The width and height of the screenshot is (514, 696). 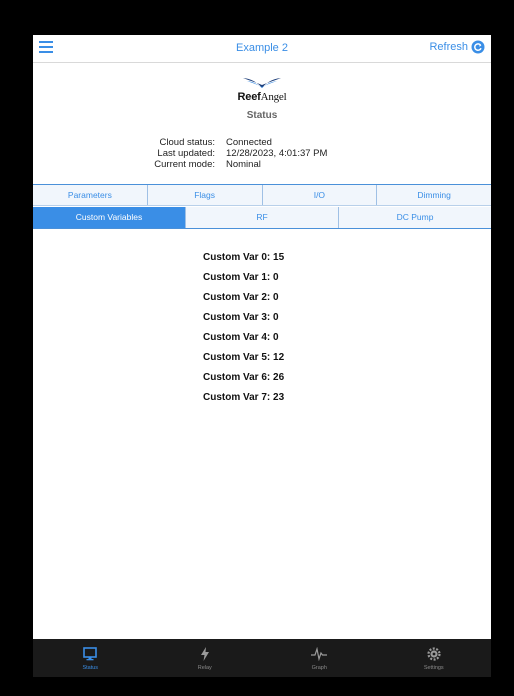 What do you see at coordinates (90, 195) in the screenshot?
I see `tab-parameters: Parameters` at bounding box center [90, 195].